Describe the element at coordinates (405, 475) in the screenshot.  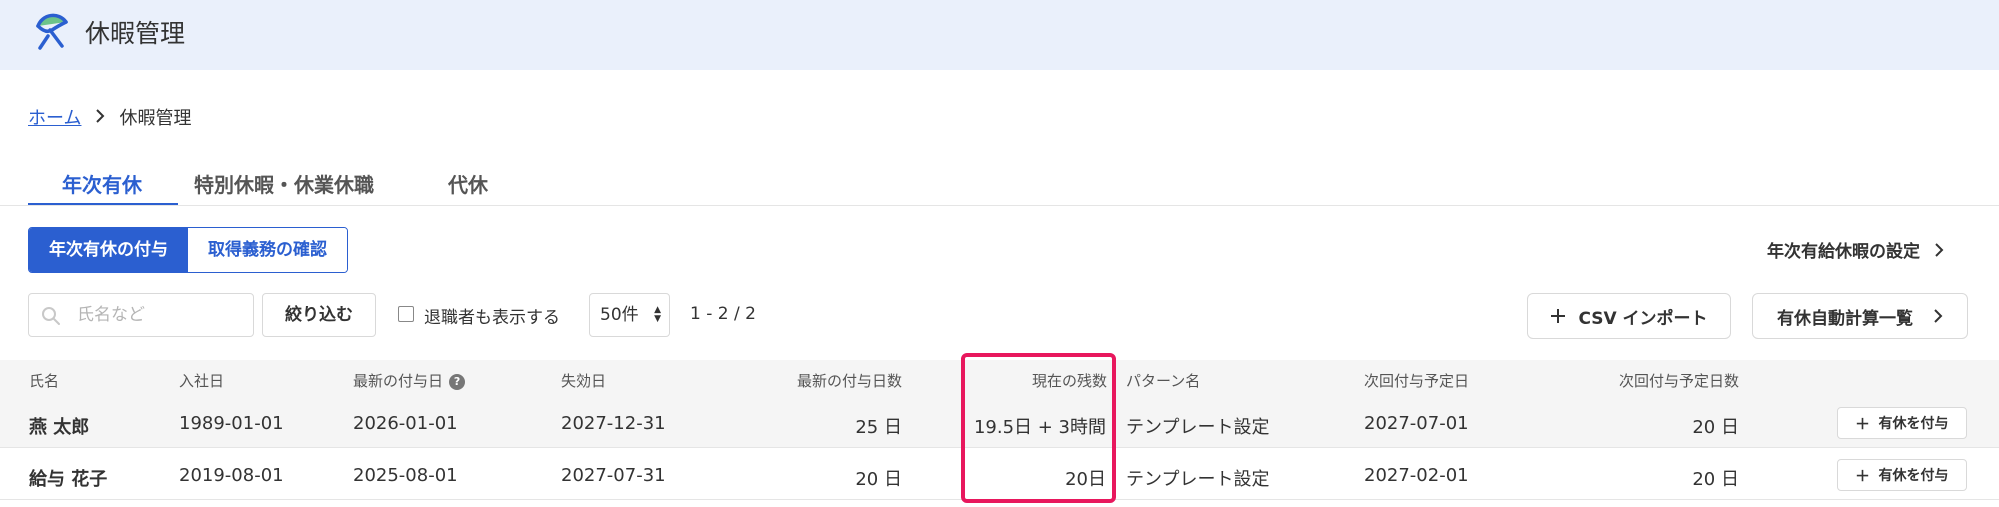
I see `latest-grant-date: 2025-08-01` at that location.